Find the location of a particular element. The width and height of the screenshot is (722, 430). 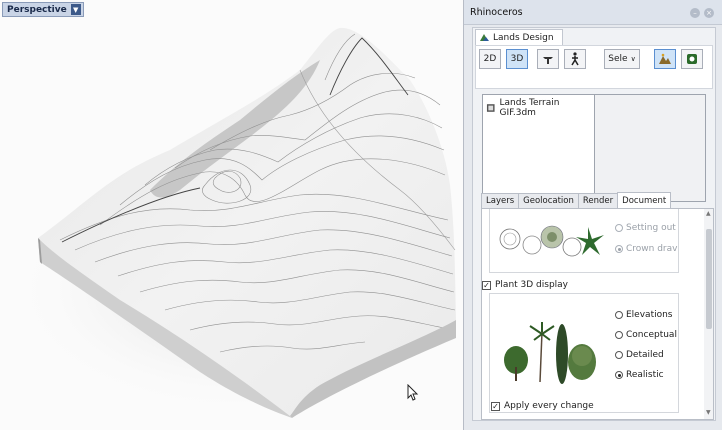

chevron-down-icon: ∨ is located at coordinates (633, 59).